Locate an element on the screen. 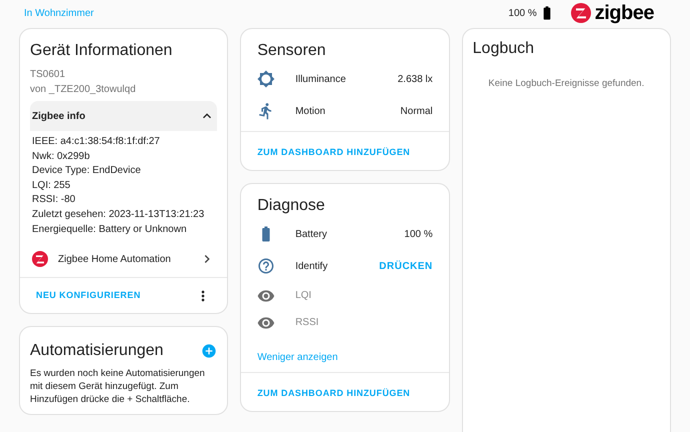  zigbee-info-line: Zuletzt gesehen: 2023-11-13T13:21:23 is located at coordinates (119, 215).